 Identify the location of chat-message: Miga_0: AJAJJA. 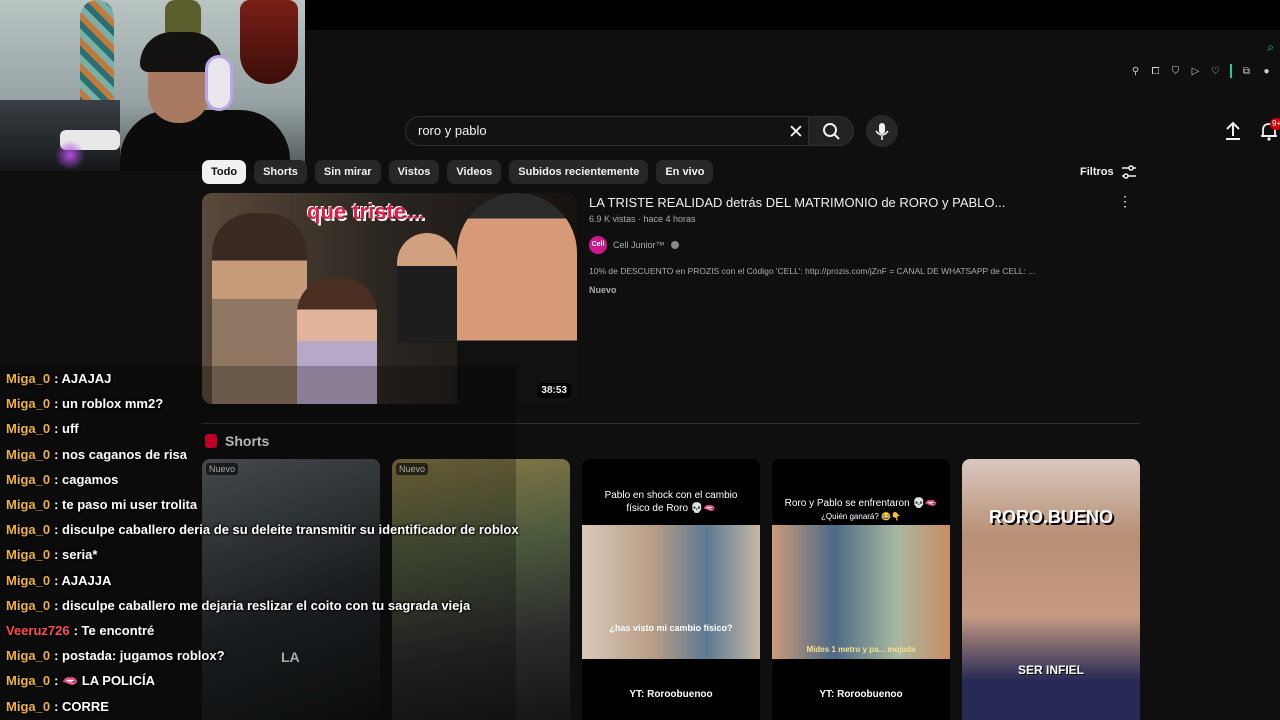
(260, 580).